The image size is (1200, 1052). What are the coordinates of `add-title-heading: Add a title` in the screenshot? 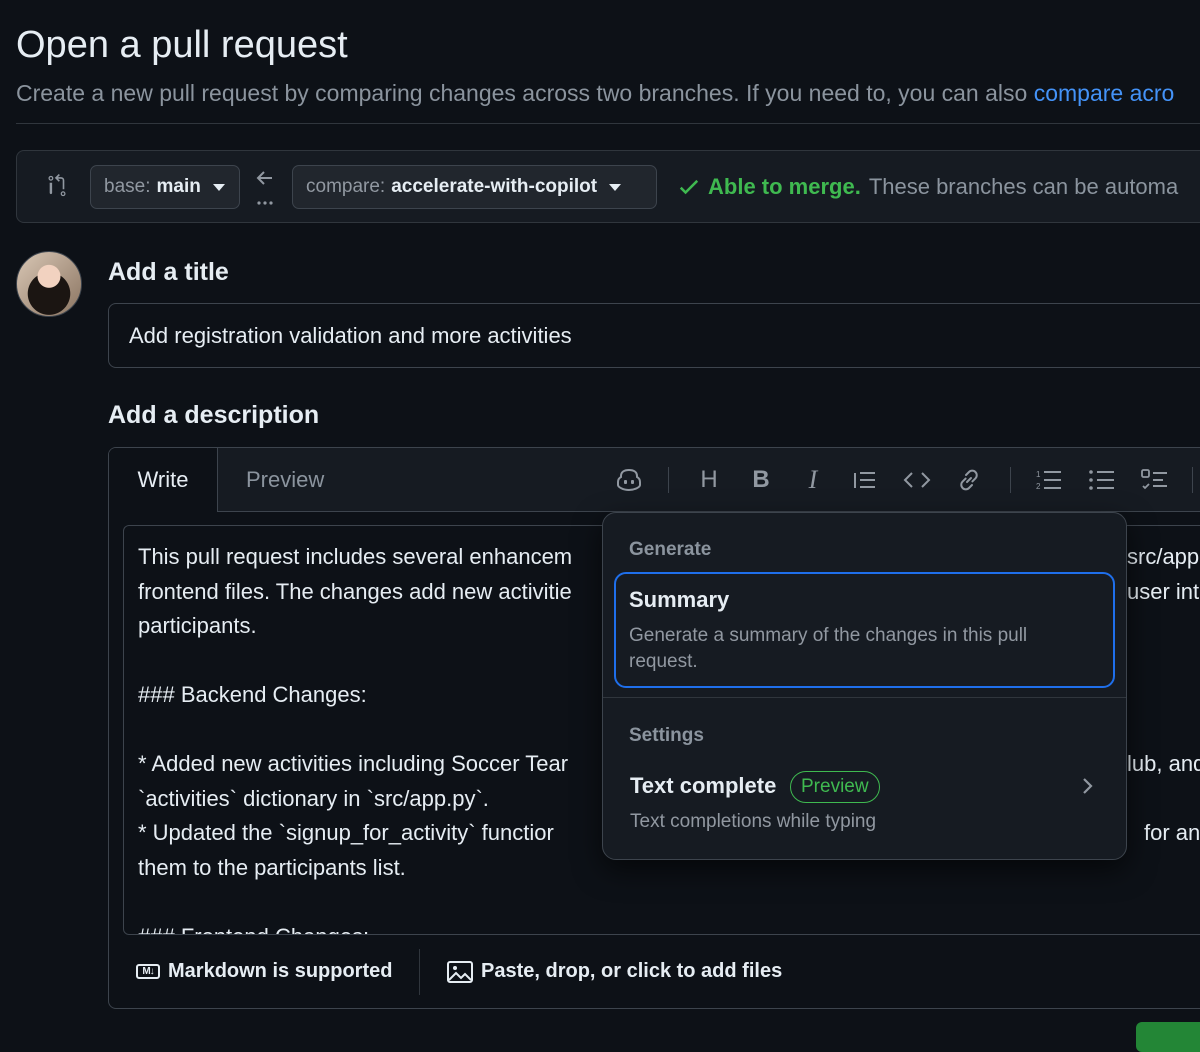 It's located at (168, 272).